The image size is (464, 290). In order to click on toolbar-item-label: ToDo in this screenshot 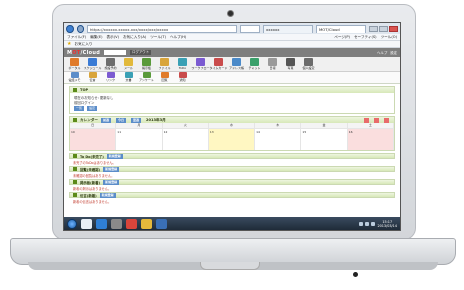, I will do `click(182, 68)`.